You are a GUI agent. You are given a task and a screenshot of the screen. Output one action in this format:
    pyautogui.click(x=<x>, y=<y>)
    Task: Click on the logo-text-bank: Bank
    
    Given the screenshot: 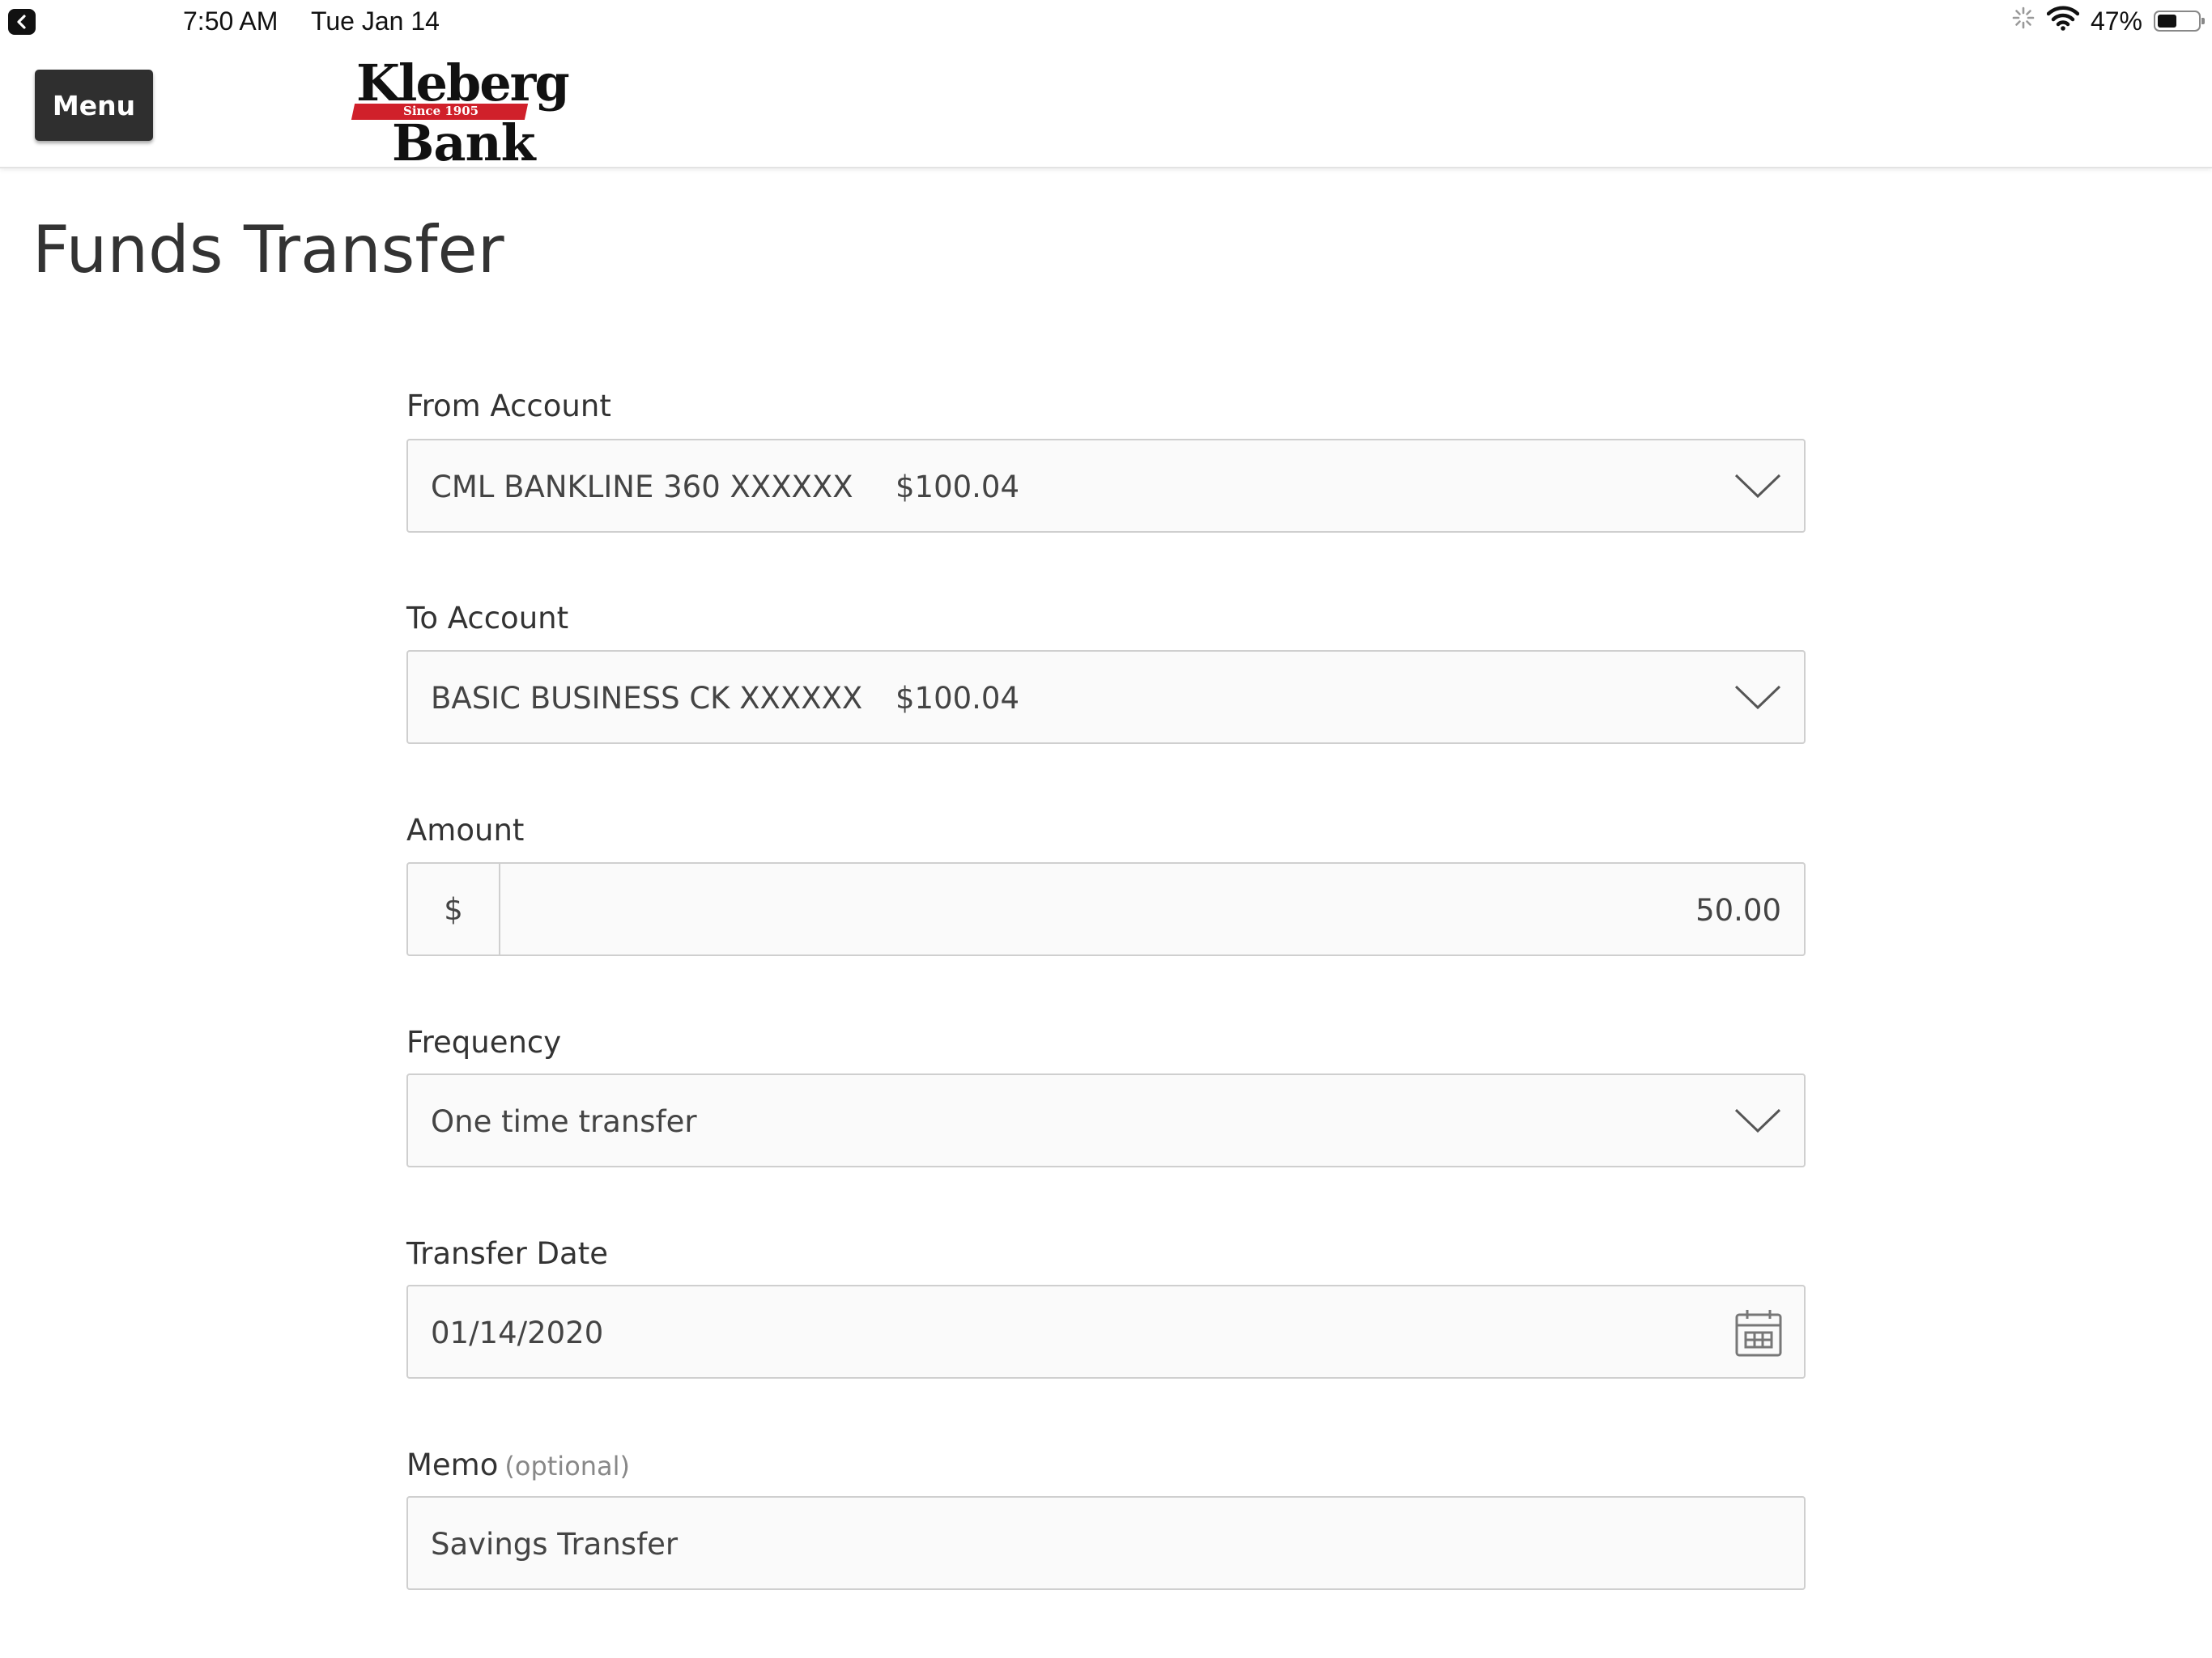 What is the action you would take?
    pyautogui.click(x=464, y=142)
    